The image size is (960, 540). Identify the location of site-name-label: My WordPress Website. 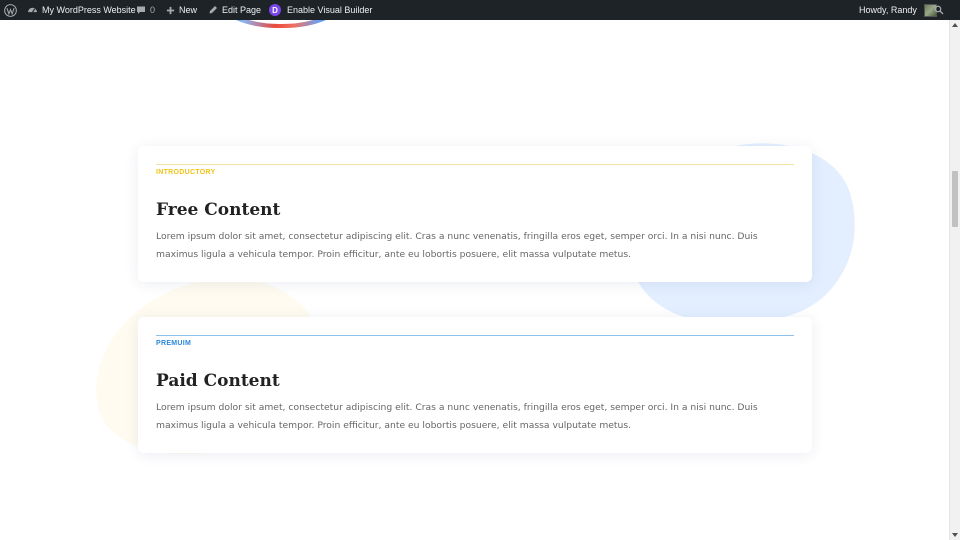
(89, 10).